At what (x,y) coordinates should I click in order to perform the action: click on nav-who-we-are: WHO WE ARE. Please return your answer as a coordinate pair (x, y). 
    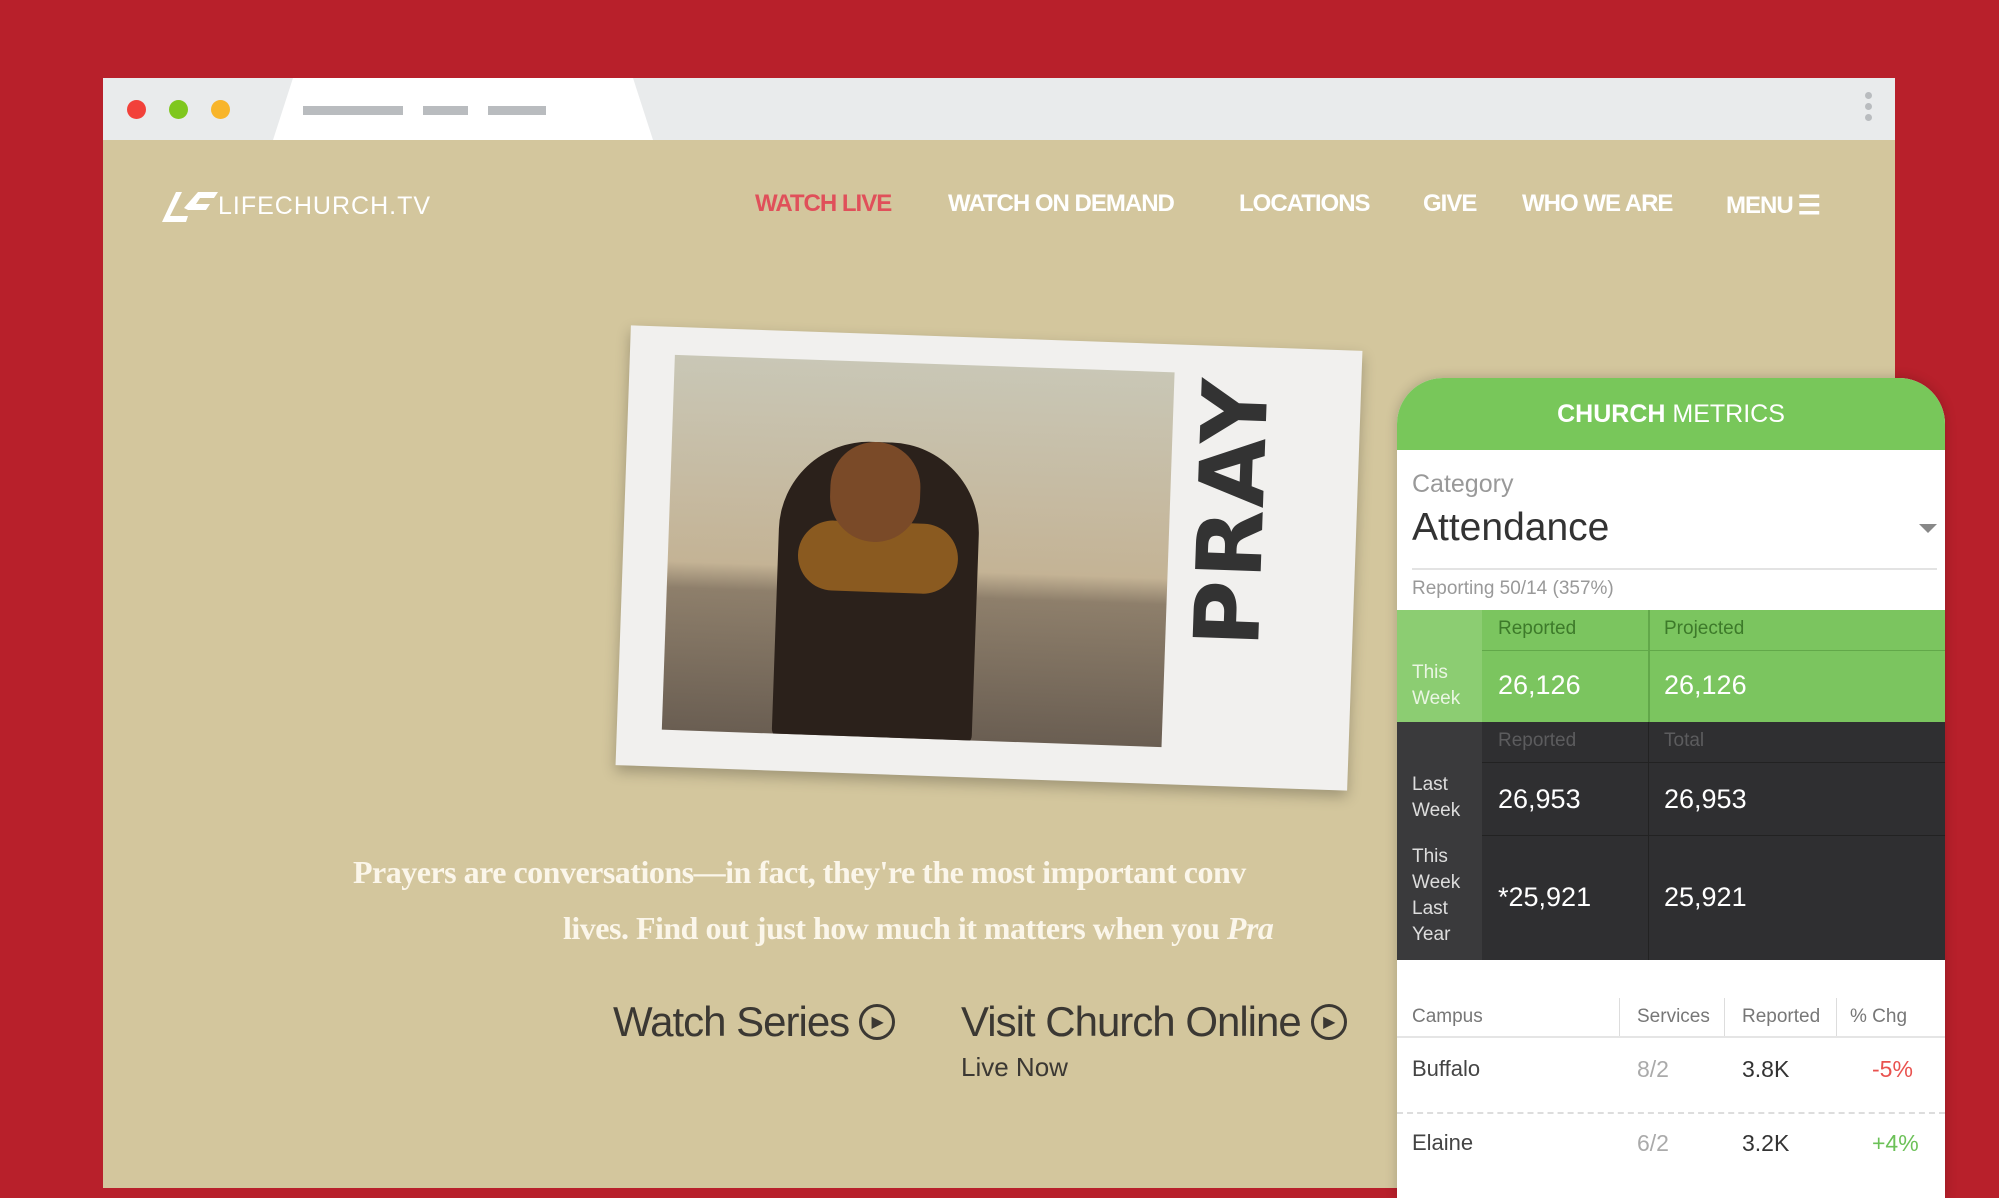
    Looking at the image, I should click on (1597, 204).